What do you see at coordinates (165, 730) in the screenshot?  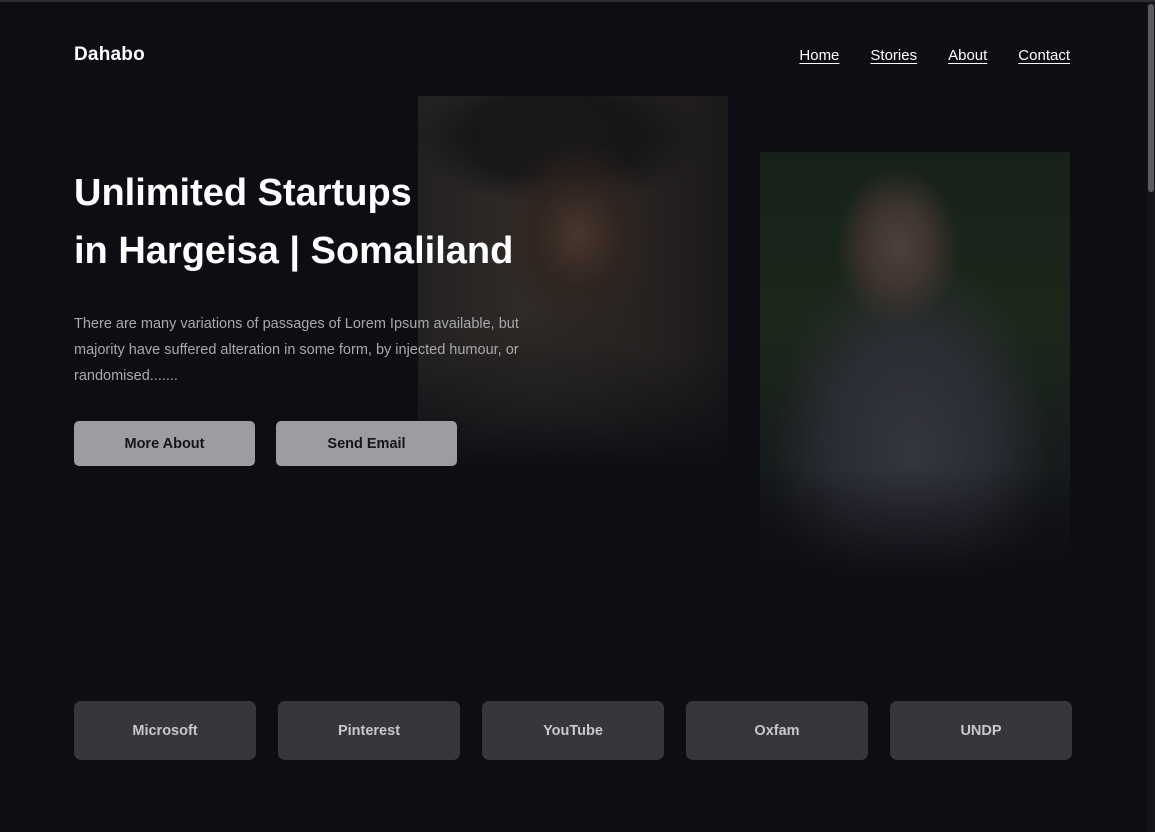 I see `partner-microsoft: Microsoft` at bounding box center [165, 730].